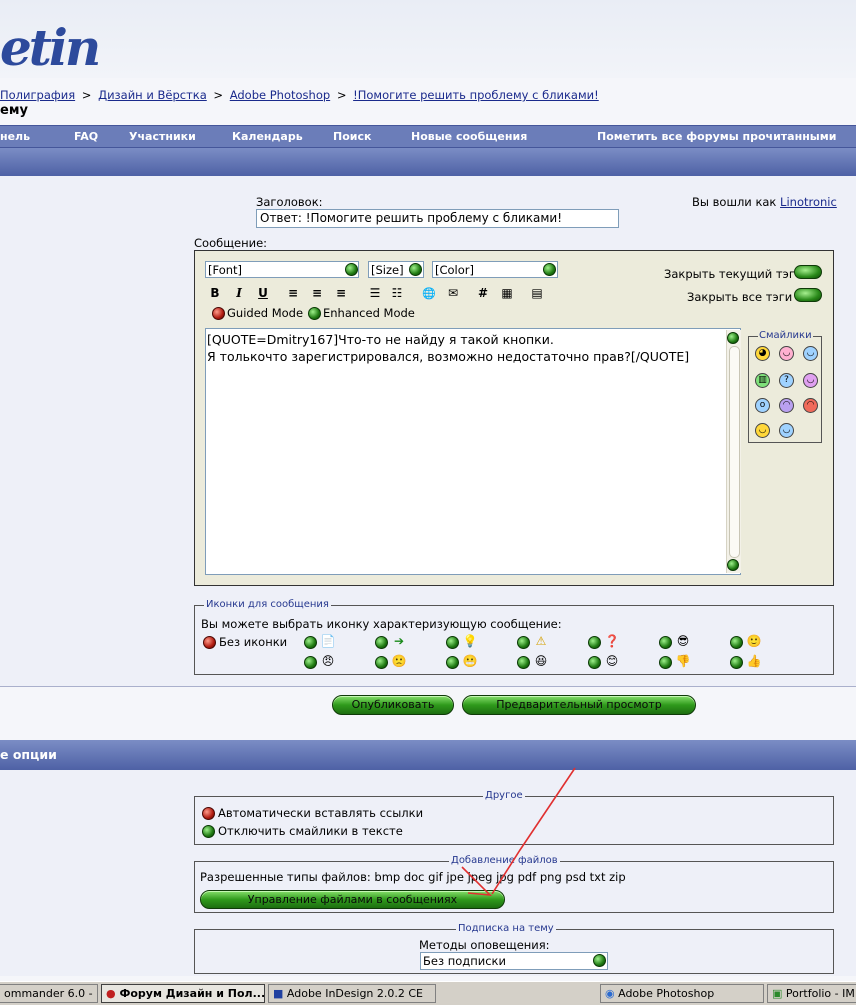 This screenshot has width=856, height=1005. Describe the element at coordinates (777, 993) in the screenshot. I see `portfolio-icon: ▣` at that location.